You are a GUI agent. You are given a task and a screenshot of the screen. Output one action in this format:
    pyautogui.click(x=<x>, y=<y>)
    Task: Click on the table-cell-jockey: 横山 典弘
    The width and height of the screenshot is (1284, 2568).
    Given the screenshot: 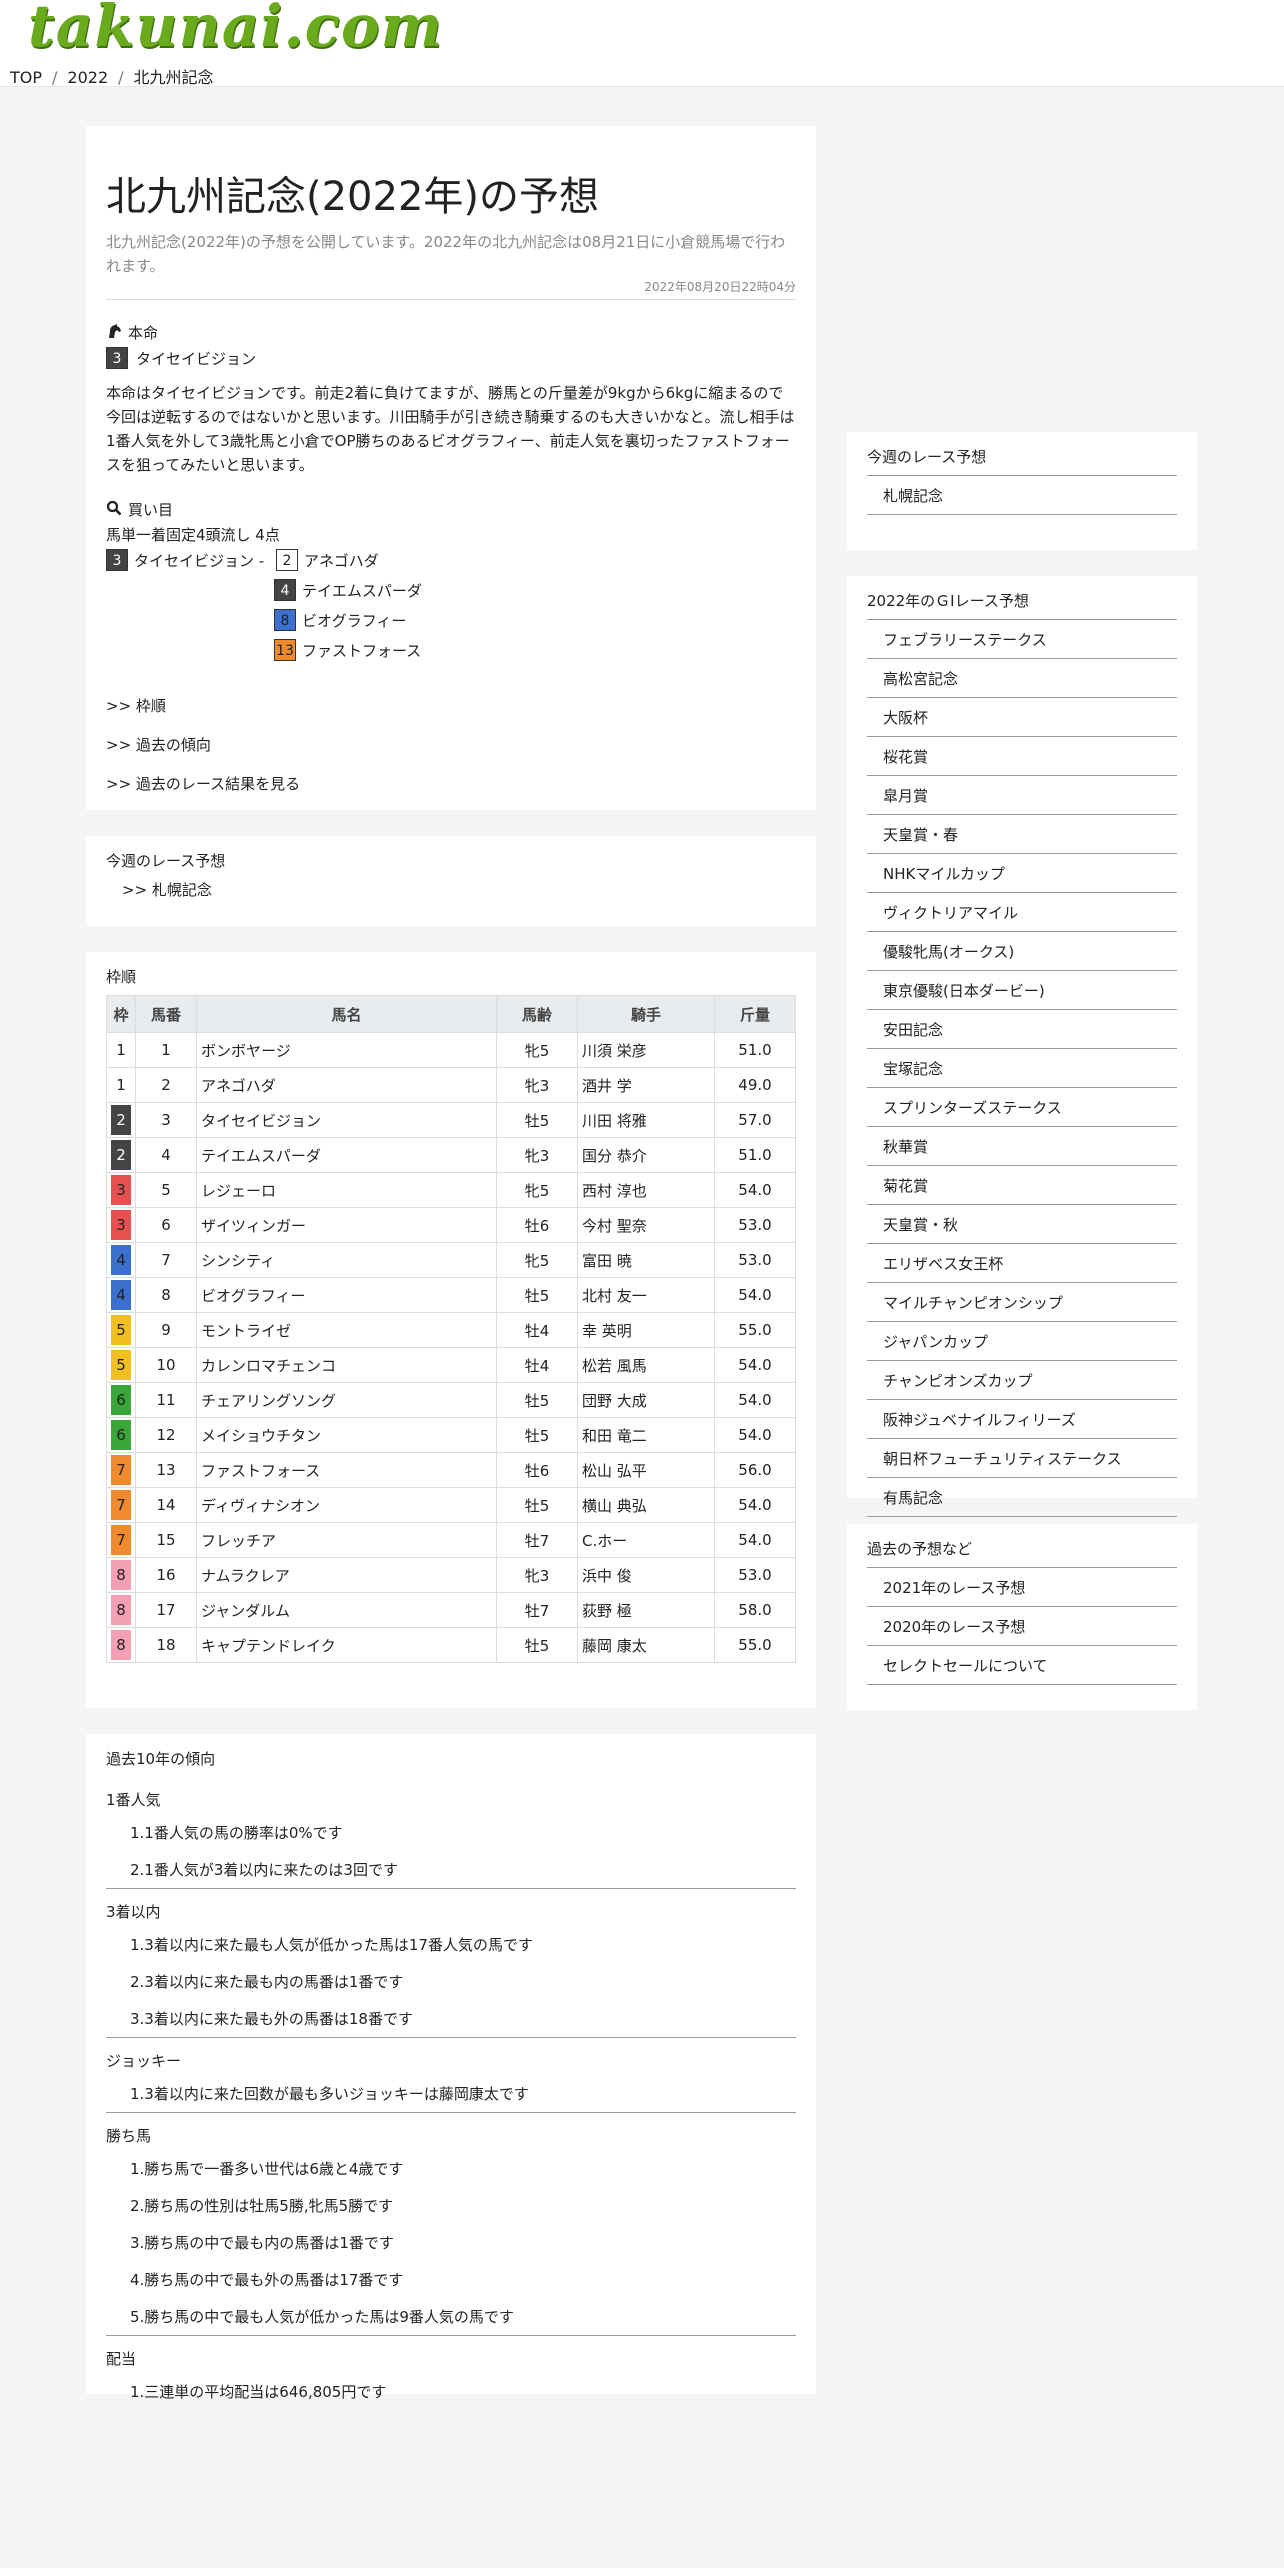 What is the action you would take?
    pyautogui.click(x=646, y=1505)
    